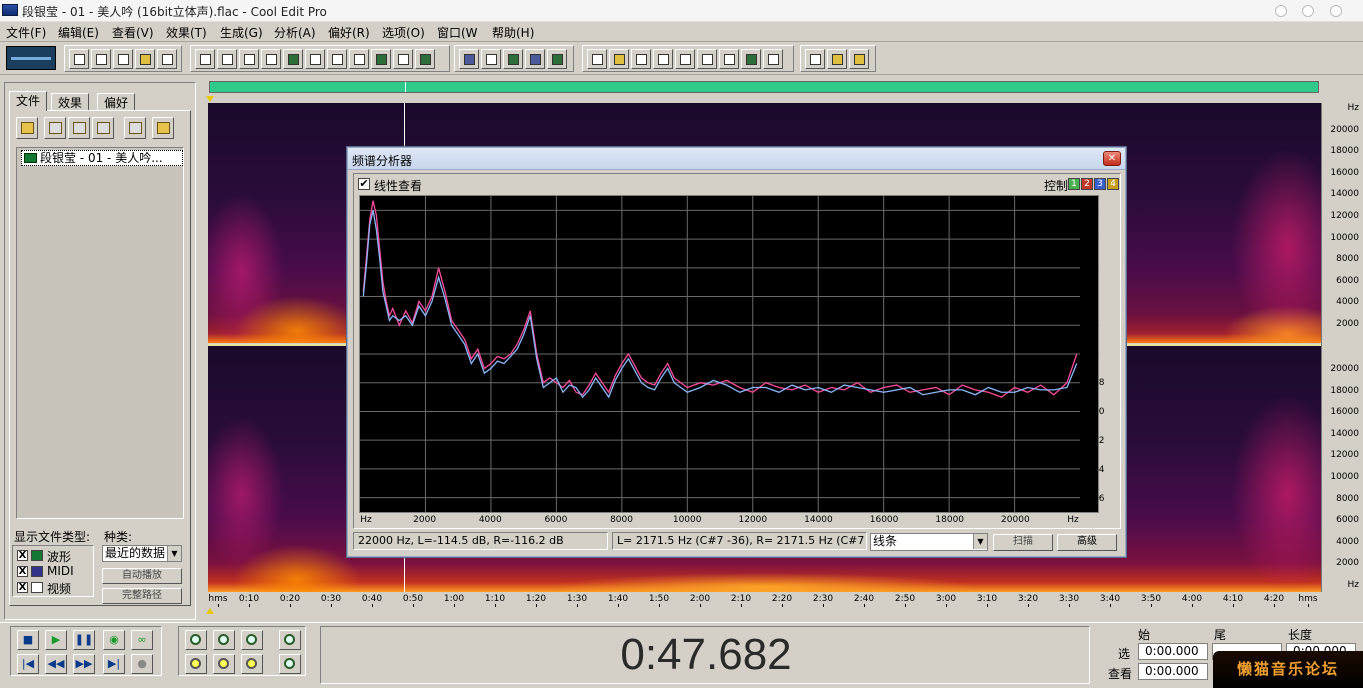 This screenshot has height=688, width=1363. I want to click on save-button, so click(123, 59).